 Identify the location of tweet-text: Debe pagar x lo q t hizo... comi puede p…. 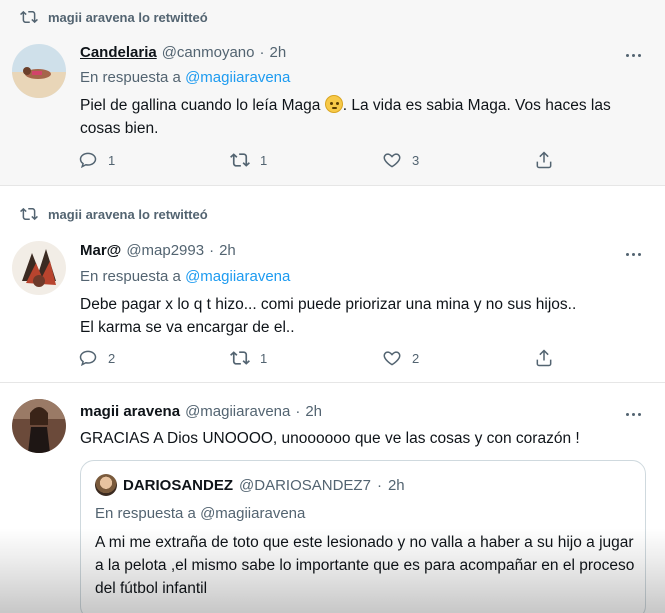
(360, 316).